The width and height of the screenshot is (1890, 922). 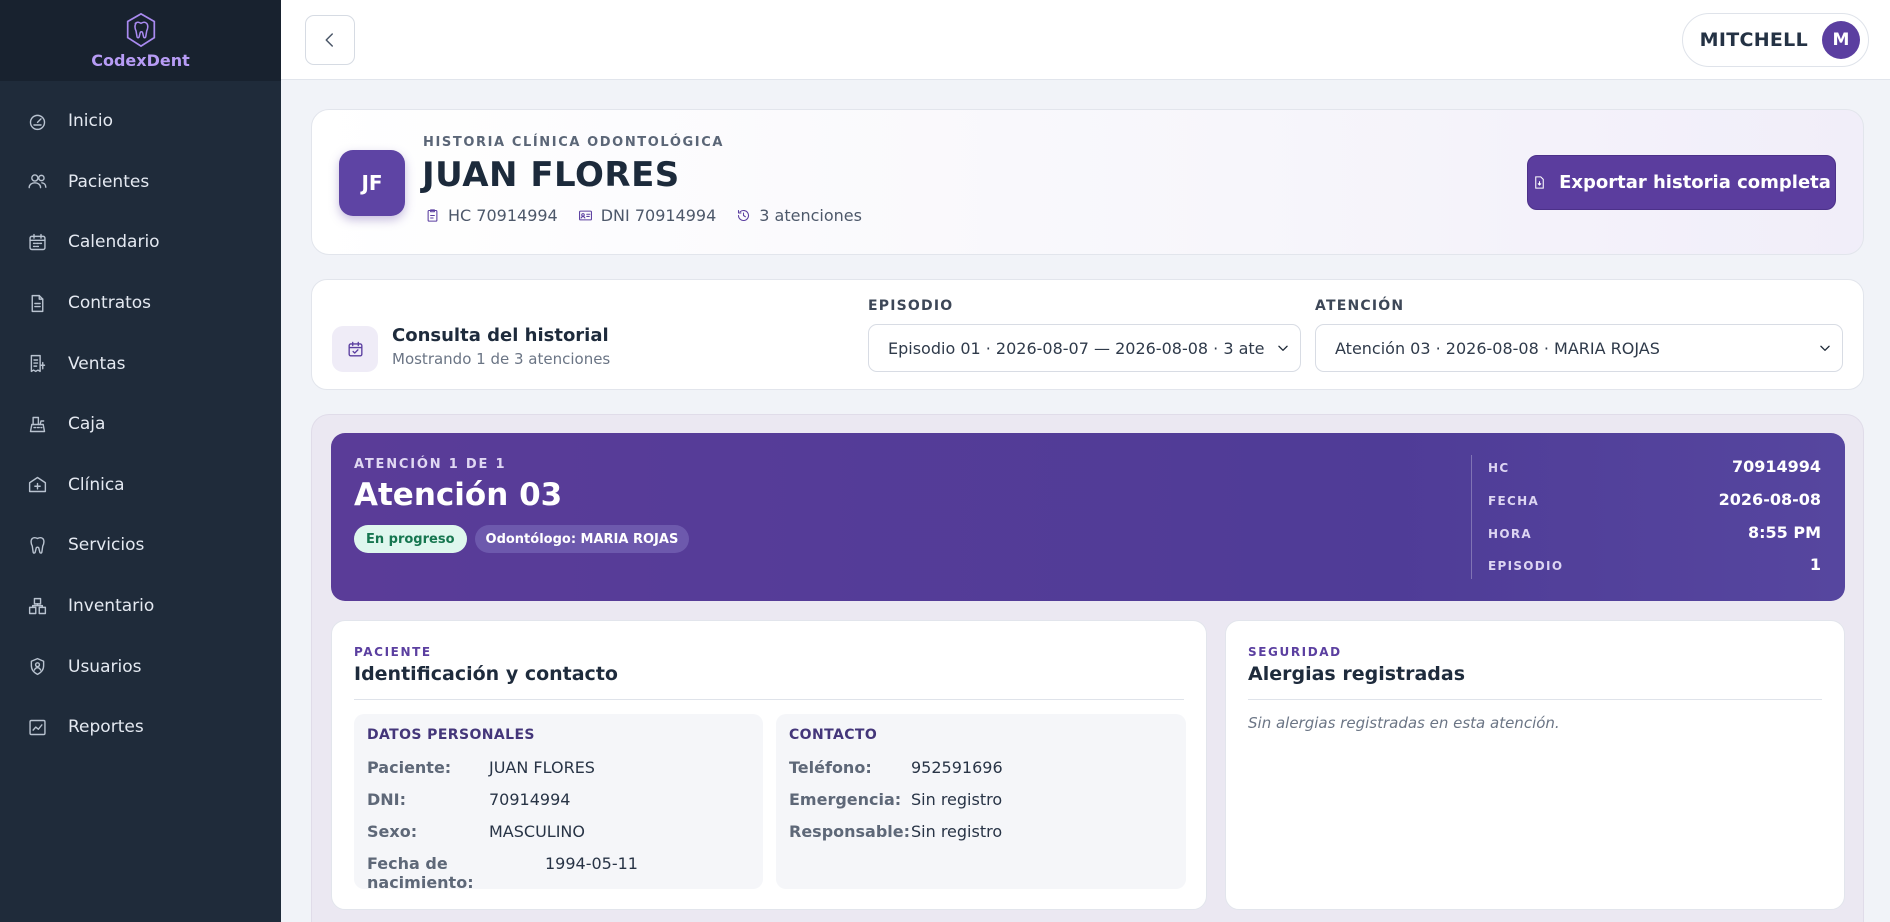 What do you see at coordinates (1514, 501) in the screenshot?
I see `attention-fecha-label: FECHA` at bounding box center [1514, 501].